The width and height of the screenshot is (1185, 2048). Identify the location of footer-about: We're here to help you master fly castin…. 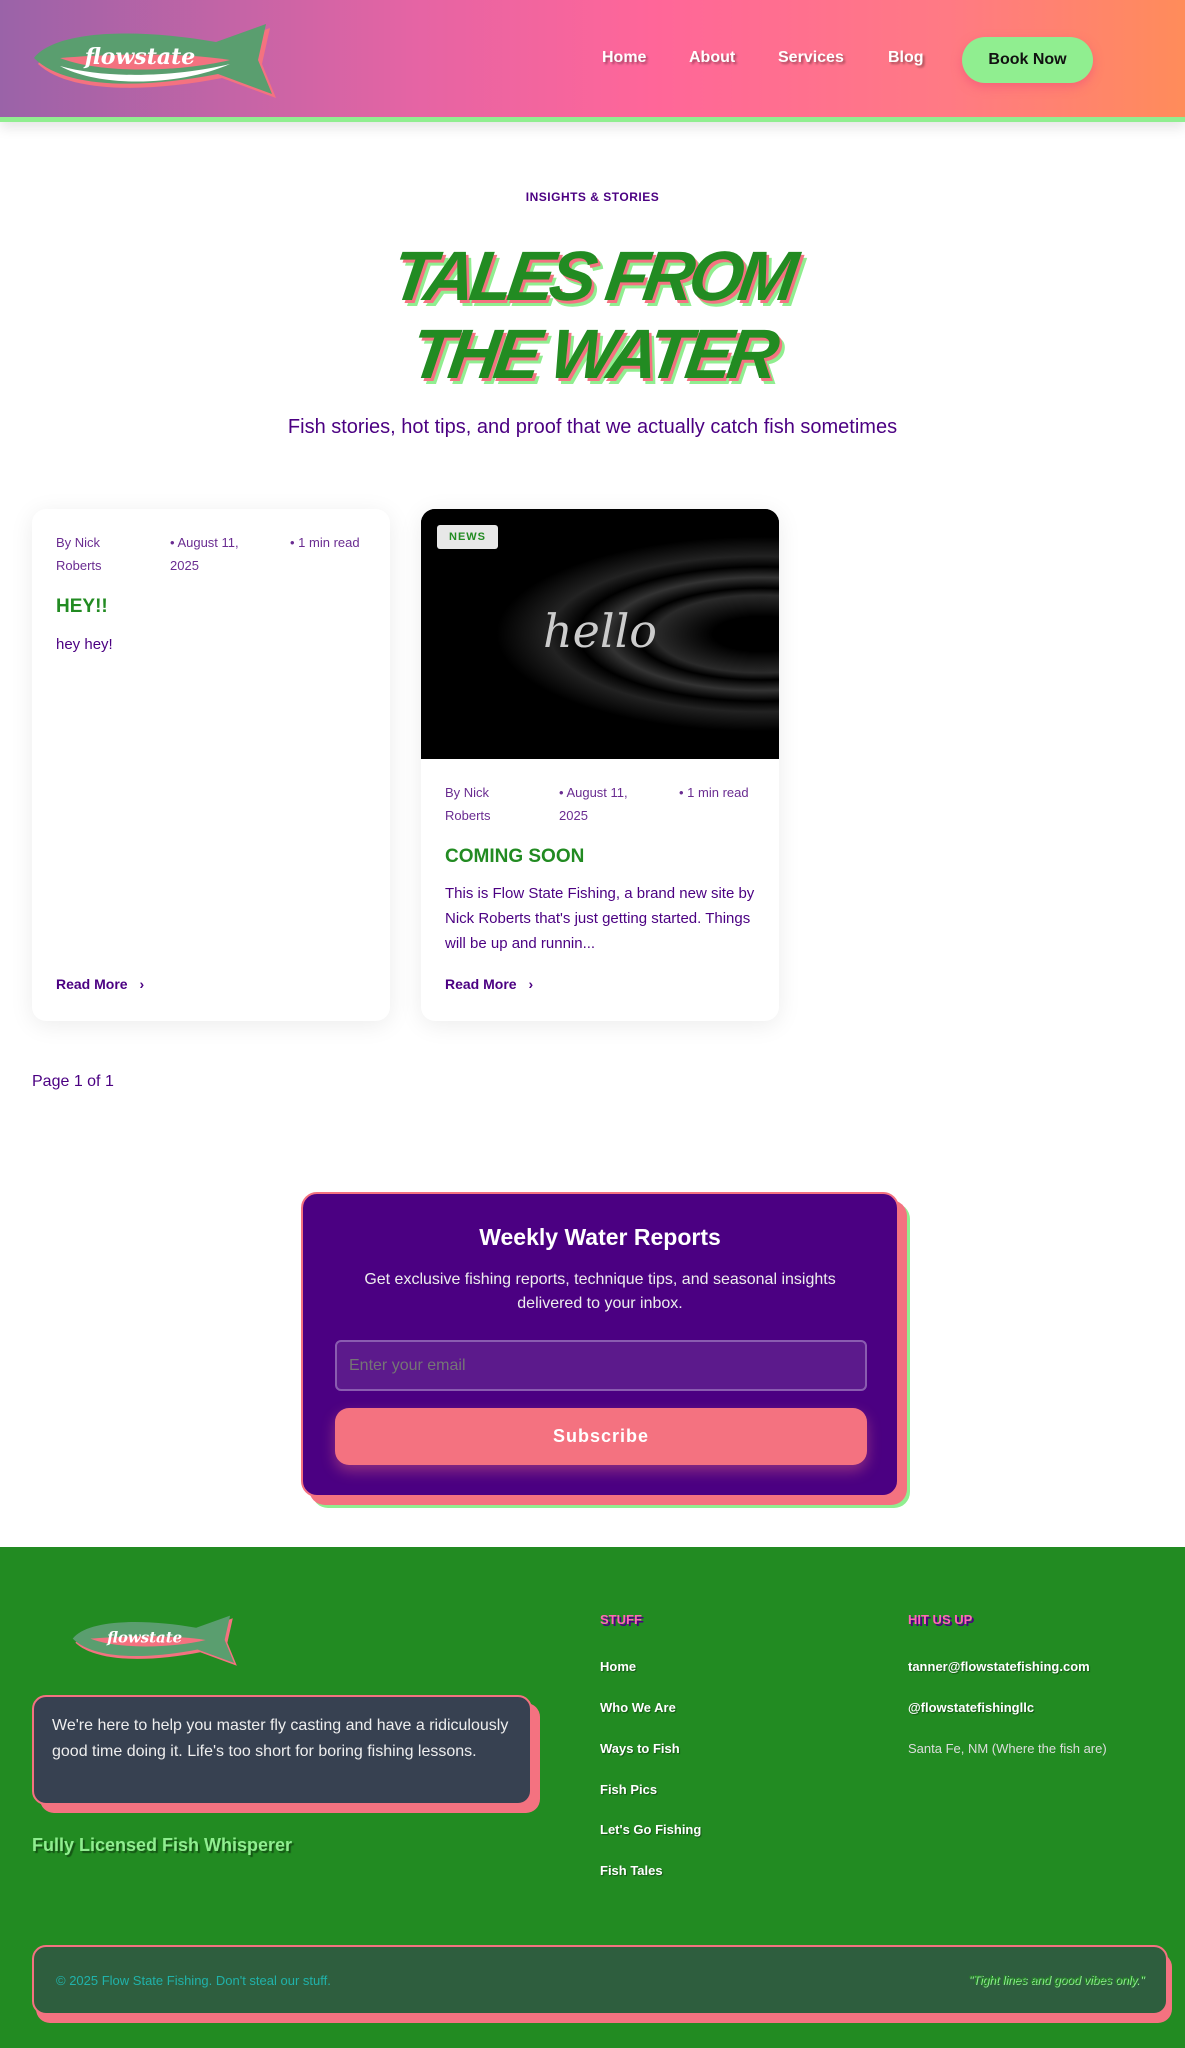
(282, 1750).